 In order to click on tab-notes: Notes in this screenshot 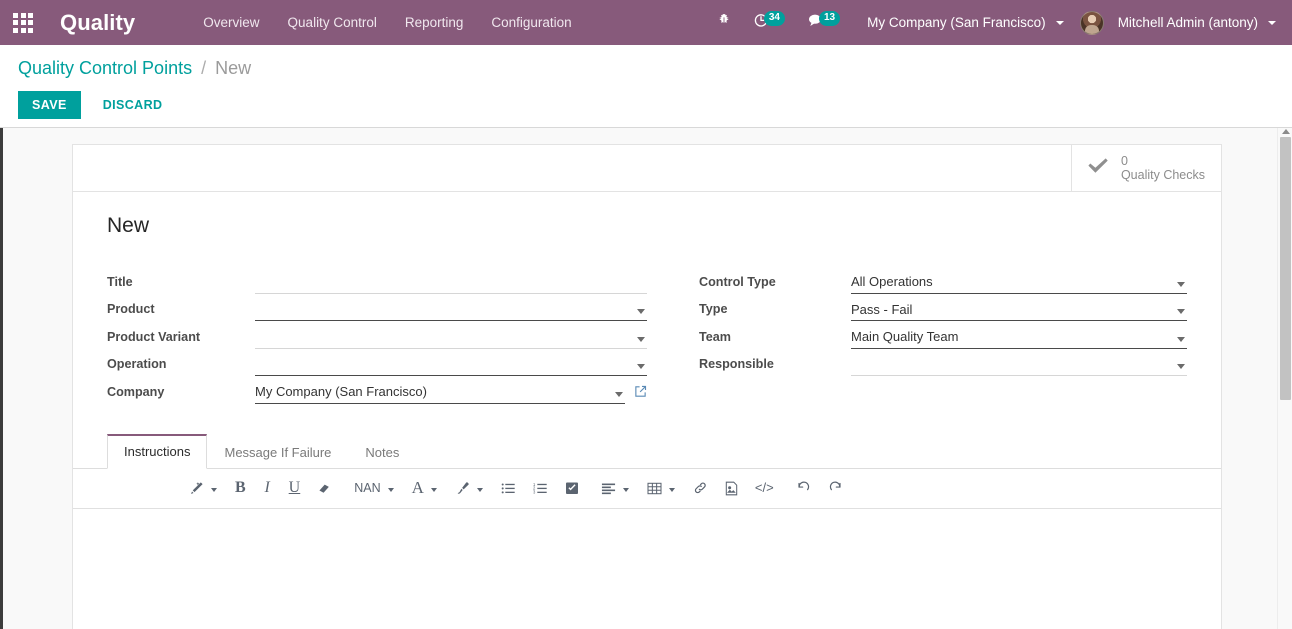, I will do `click(382, 452)`.